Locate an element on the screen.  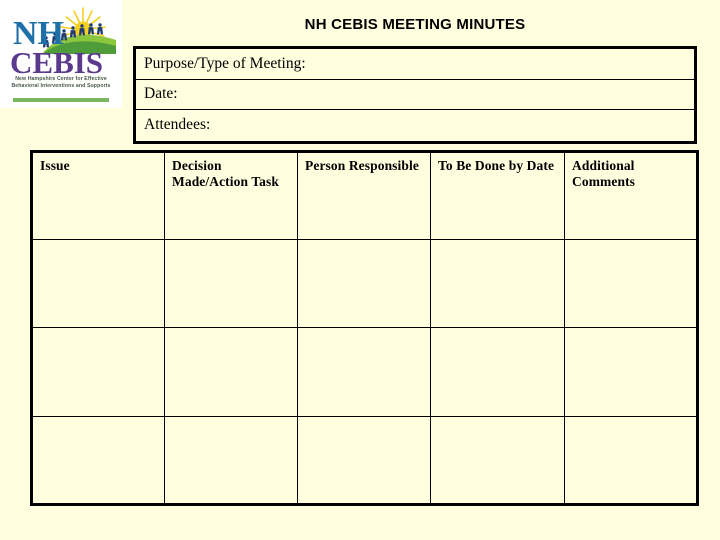
meeting-date-label: Date: is located at coordinates (161, 94).